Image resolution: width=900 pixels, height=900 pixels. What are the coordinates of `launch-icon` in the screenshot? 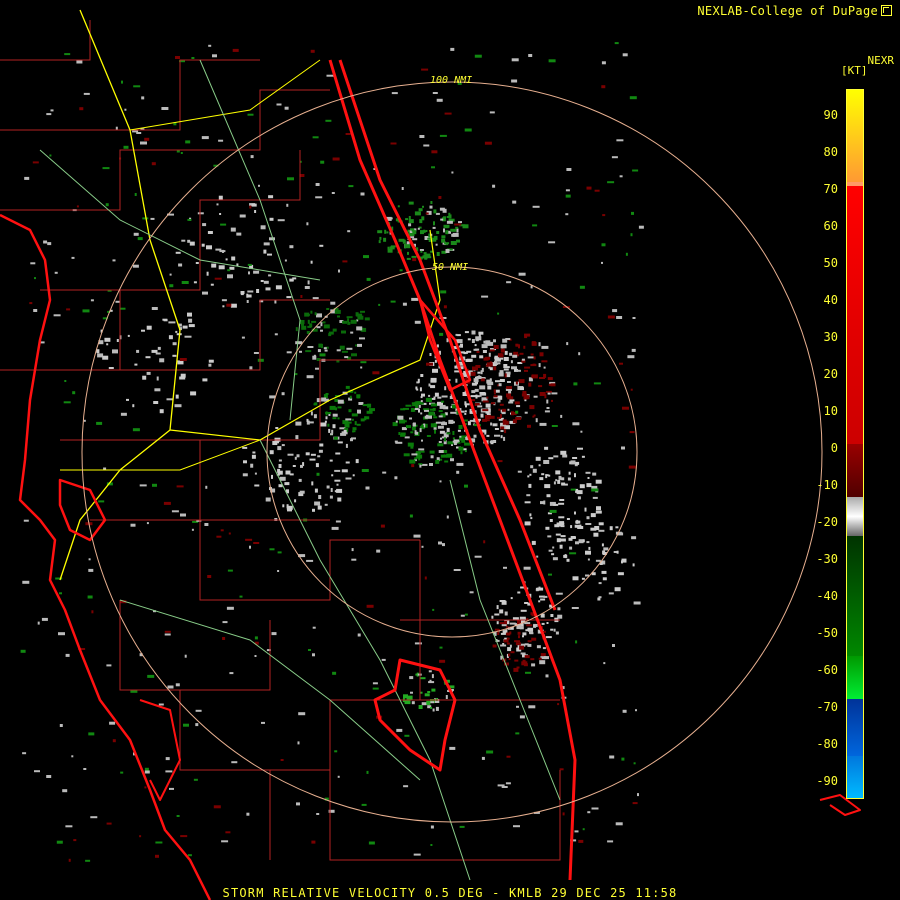 It's located at (886, 10).